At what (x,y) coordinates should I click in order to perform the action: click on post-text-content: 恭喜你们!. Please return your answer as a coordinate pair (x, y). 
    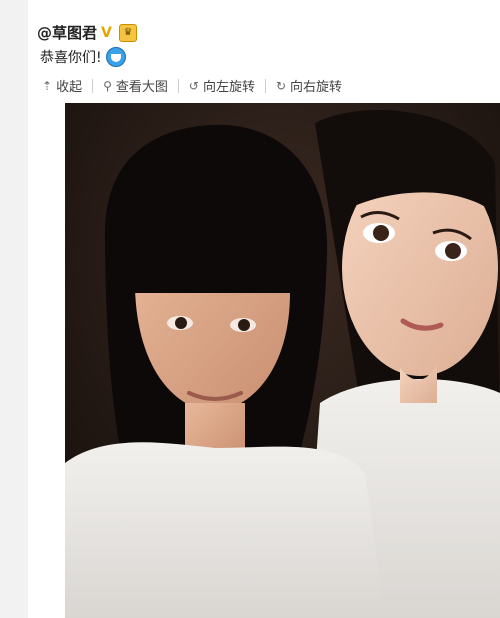
    Looking at the image, I should click on (71, 58).